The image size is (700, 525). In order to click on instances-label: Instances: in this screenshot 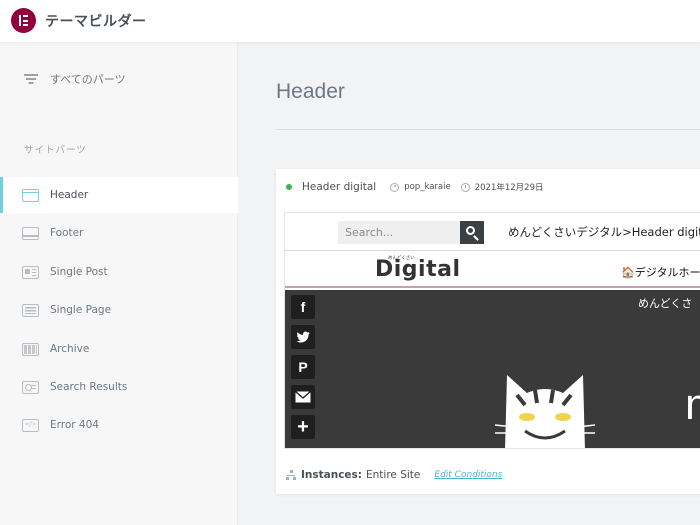, I will do `click(332, 475)`.